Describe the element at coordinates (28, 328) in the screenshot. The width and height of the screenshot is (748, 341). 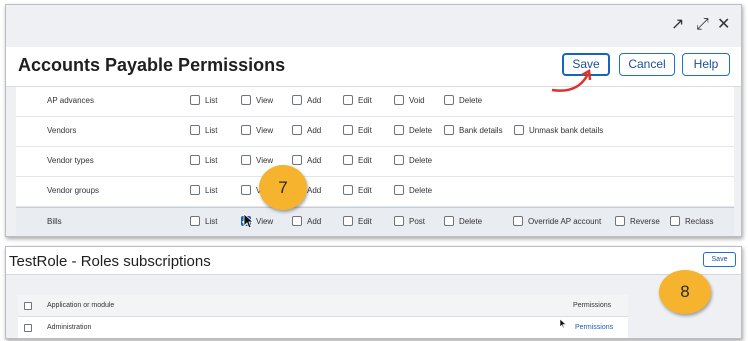
I see `row-checkbox` at that location.